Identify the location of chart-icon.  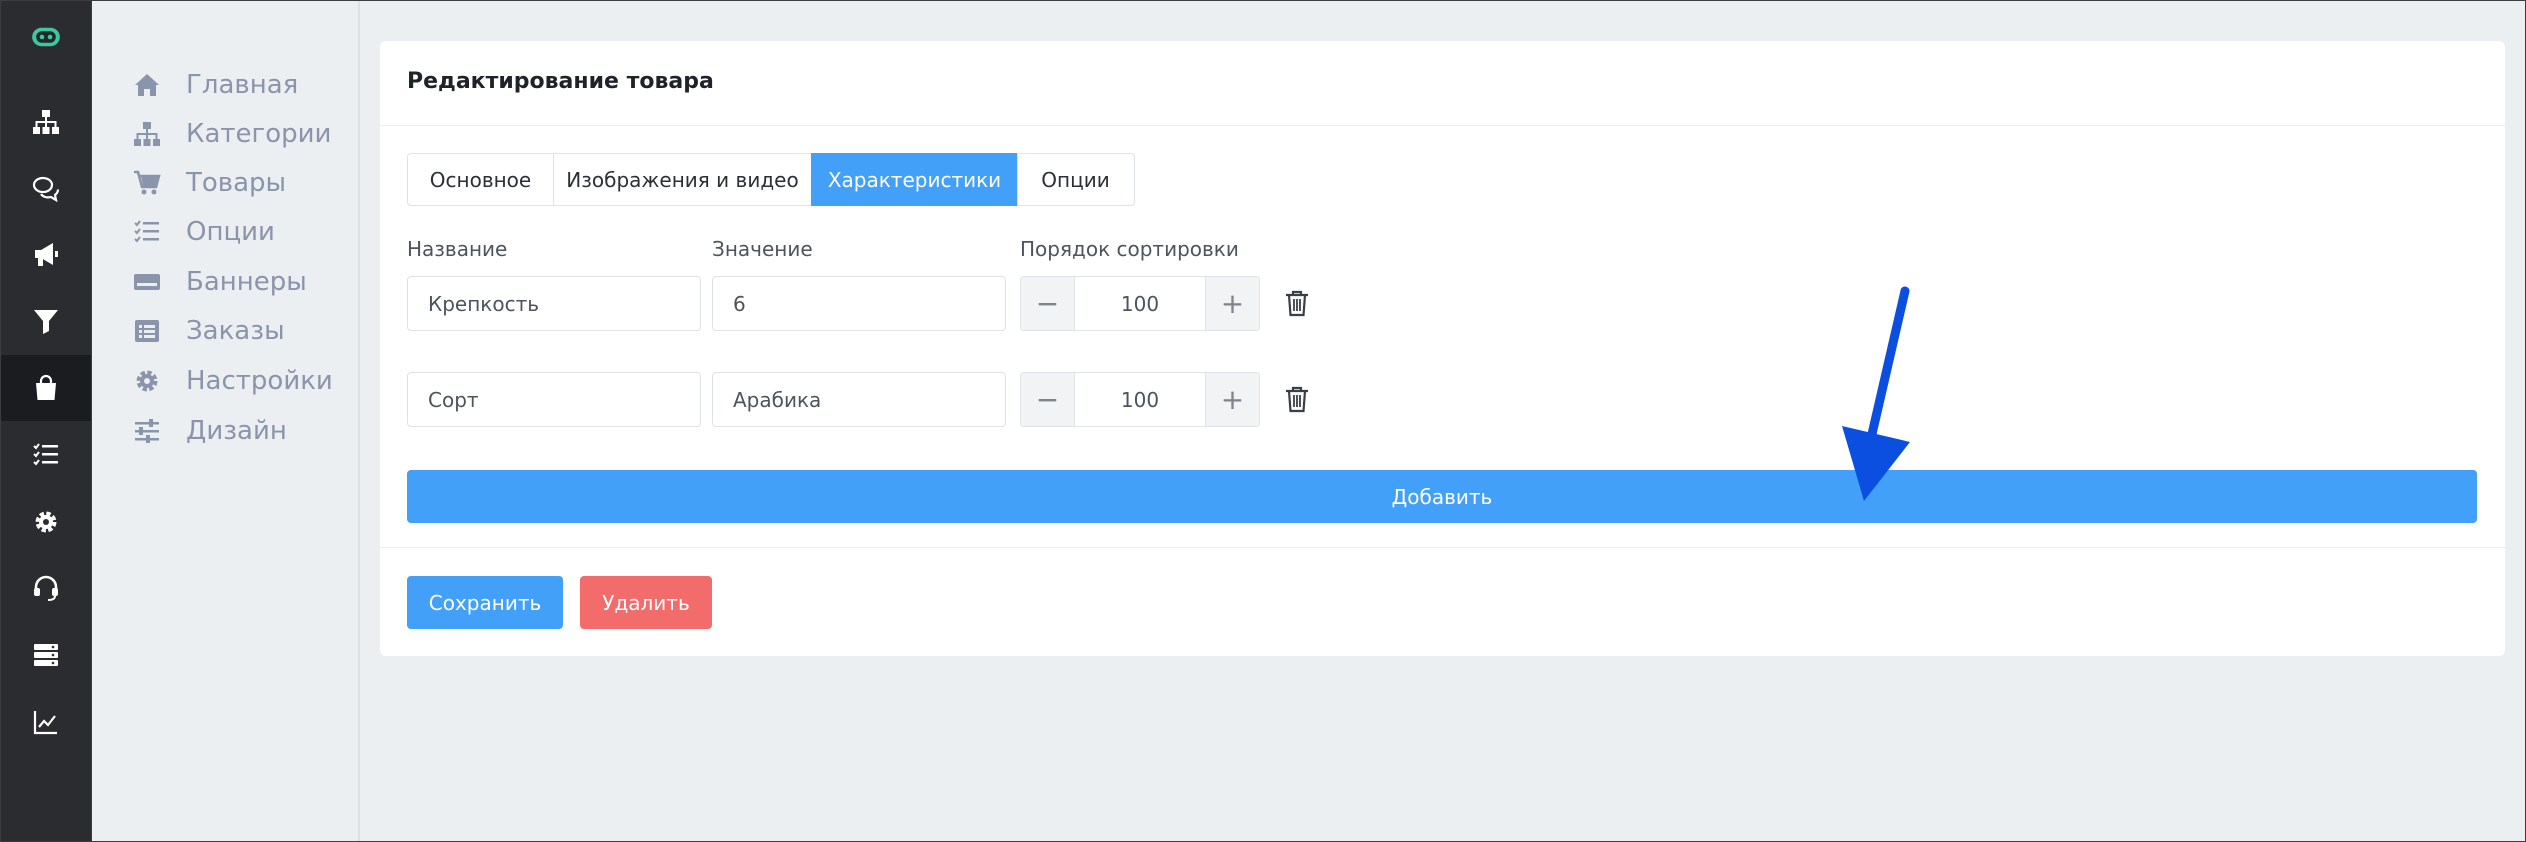
(45, 723).